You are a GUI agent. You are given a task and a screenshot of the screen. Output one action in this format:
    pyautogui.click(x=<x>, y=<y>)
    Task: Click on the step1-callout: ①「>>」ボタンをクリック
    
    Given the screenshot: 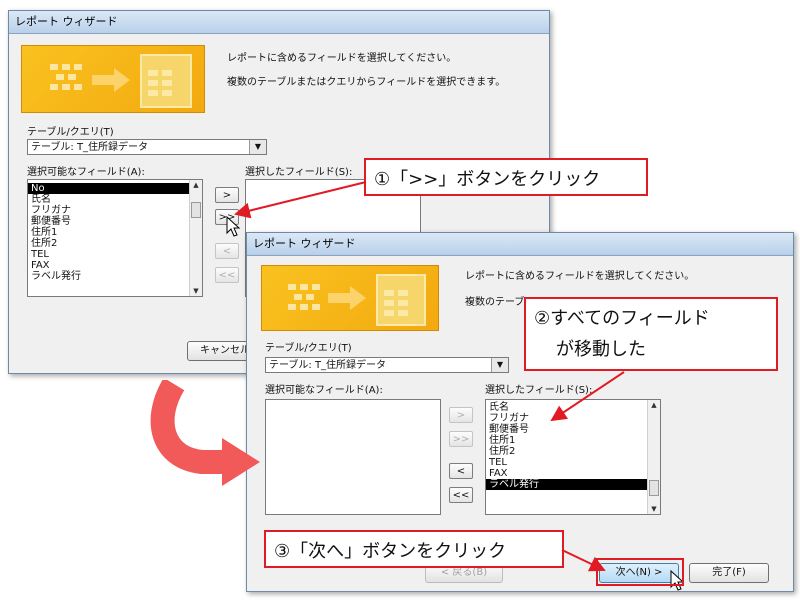 What is the action you would take?
    pyautogui.click(x=506, y=177)
    